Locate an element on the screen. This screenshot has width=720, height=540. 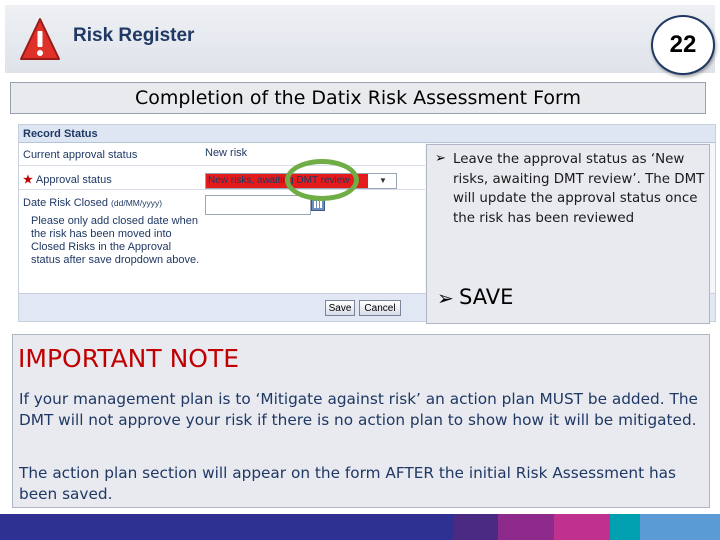
date-closed-label: Date Risk Closed (dd/MM/yyyy) is located at coordinates (92, 203).